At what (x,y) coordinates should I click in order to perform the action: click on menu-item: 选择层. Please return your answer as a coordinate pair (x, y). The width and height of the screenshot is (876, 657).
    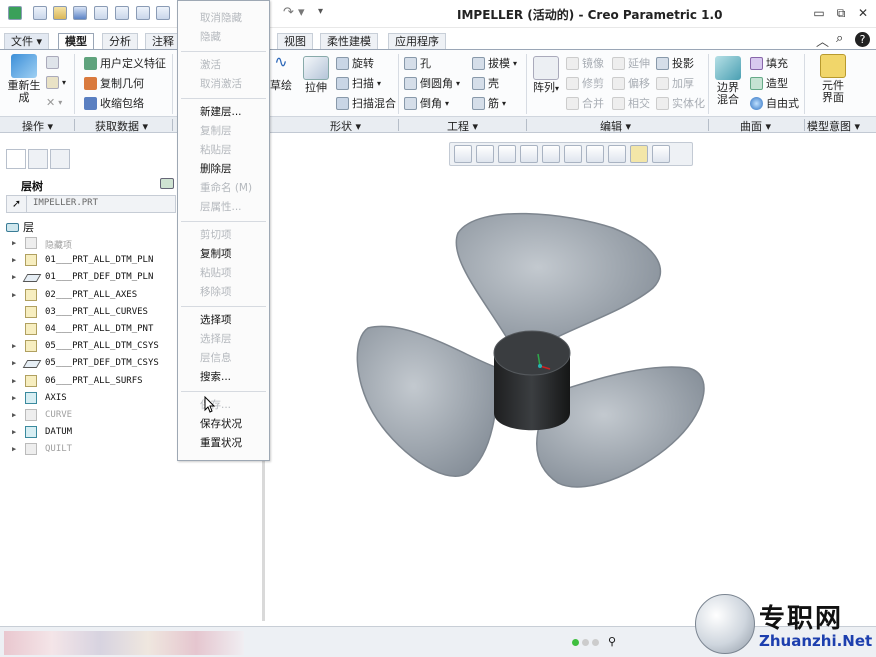
    Looking at the image, I should click on (216, 338).